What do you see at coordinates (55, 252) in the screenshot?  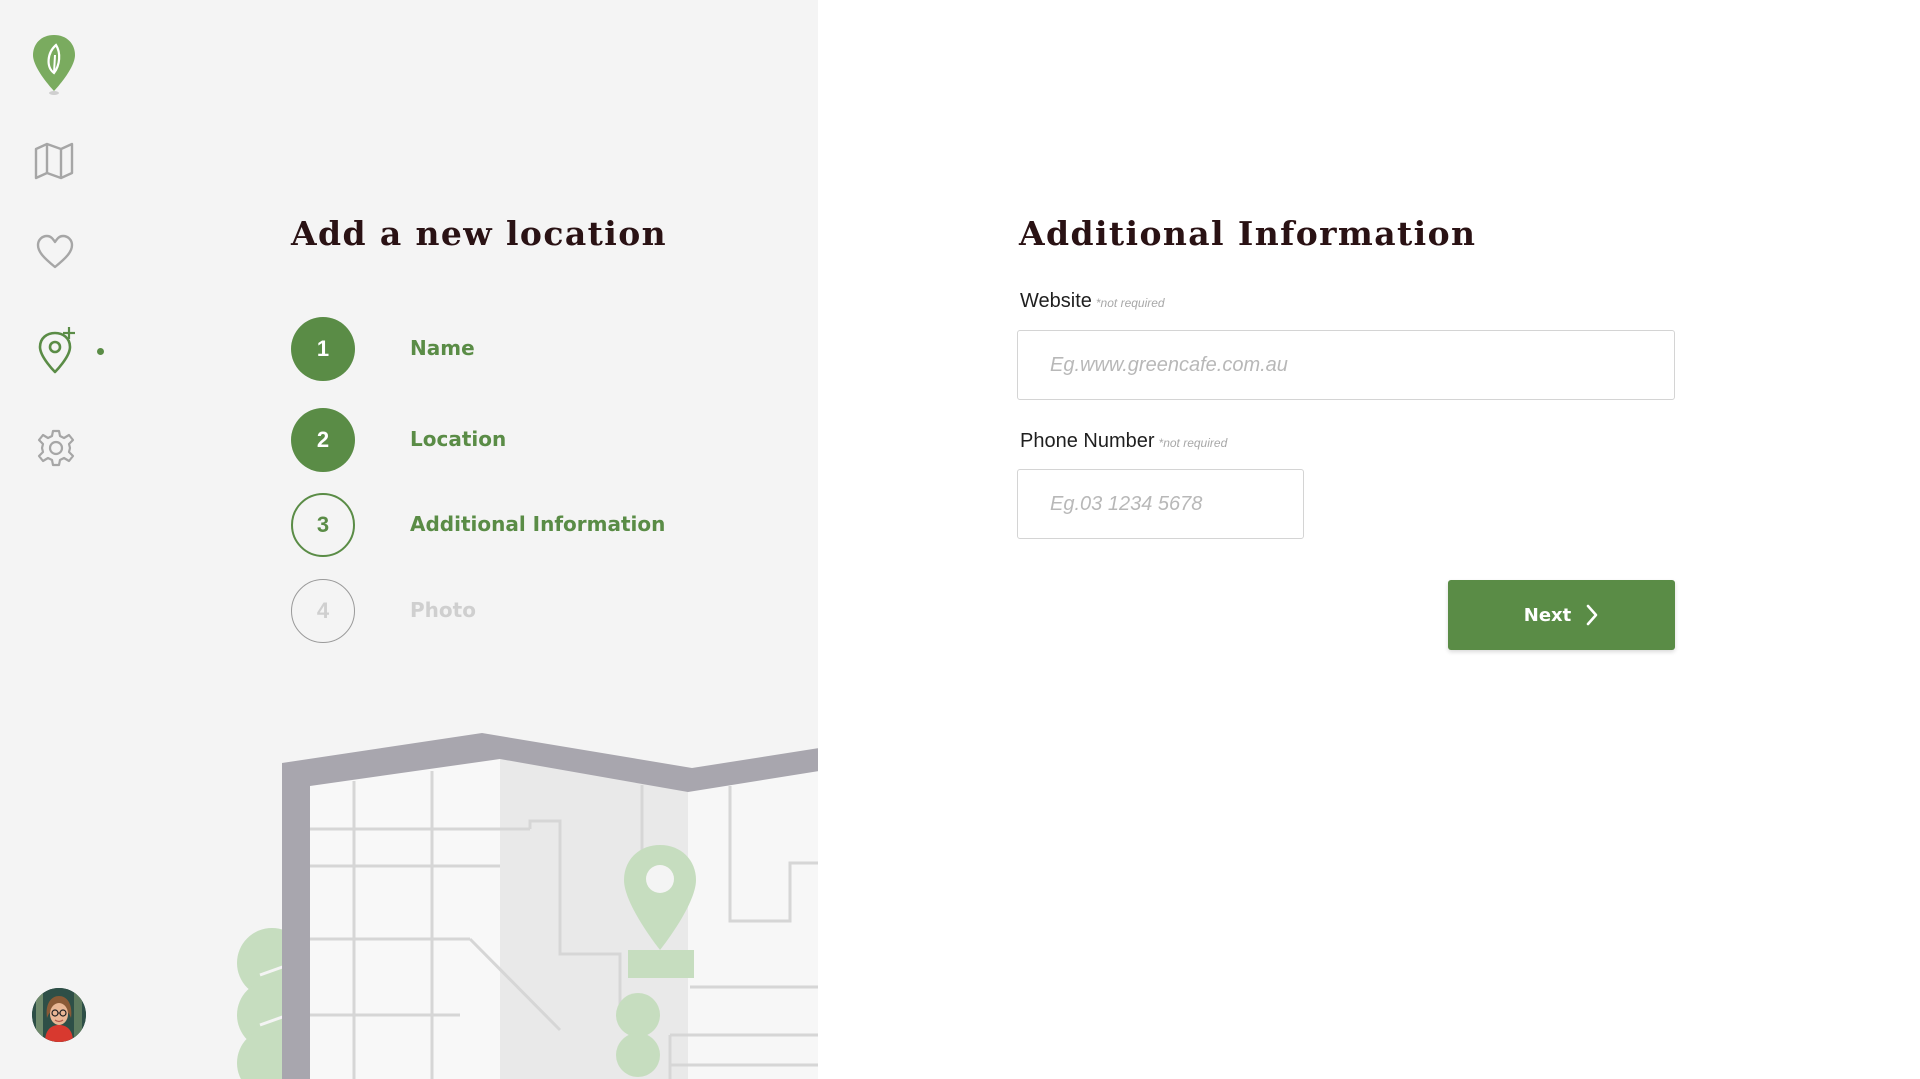 I see `heart-icon` at bounding box center [55, 252].